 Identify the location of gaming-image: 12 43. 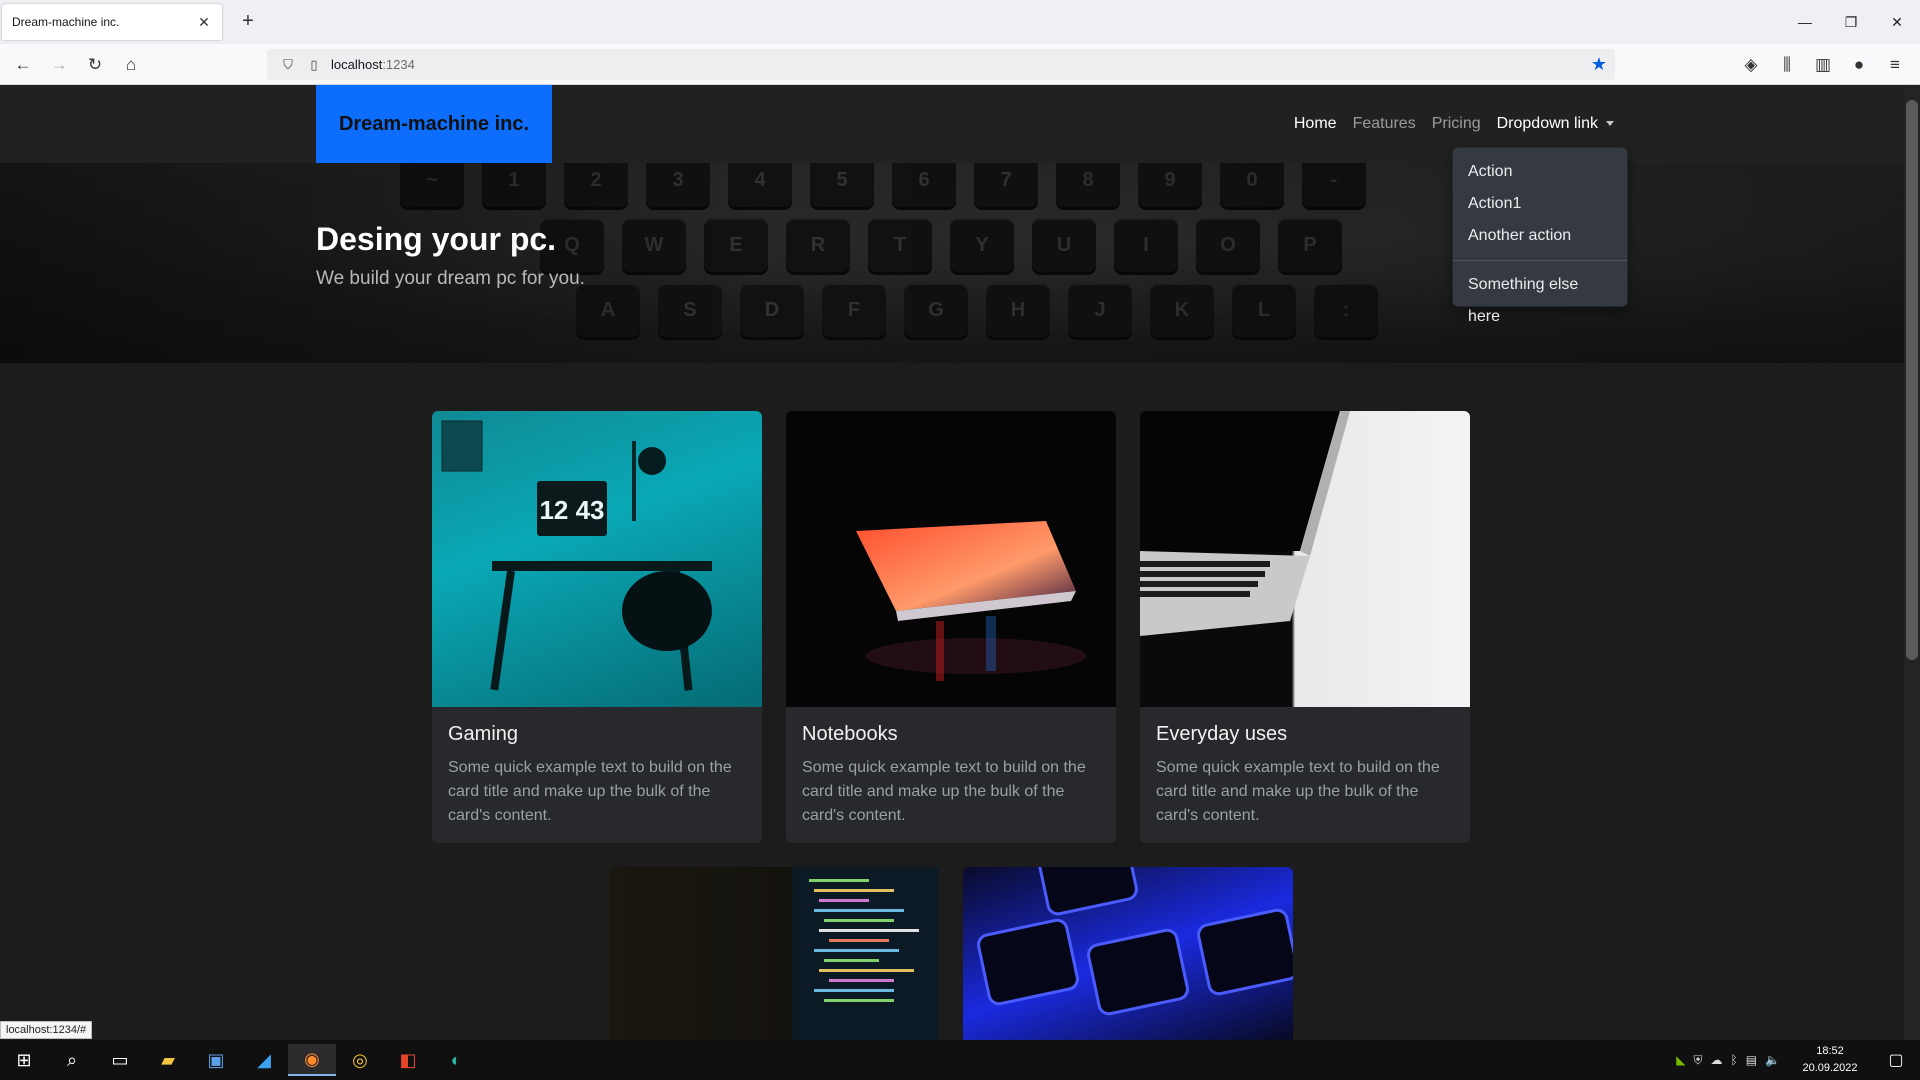
(597, 559).